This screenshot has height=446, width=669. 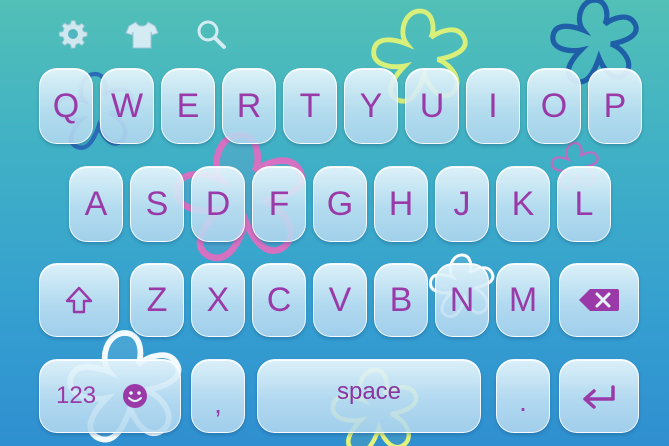 I want to click on key-i: I, so click(x=493, y=106).